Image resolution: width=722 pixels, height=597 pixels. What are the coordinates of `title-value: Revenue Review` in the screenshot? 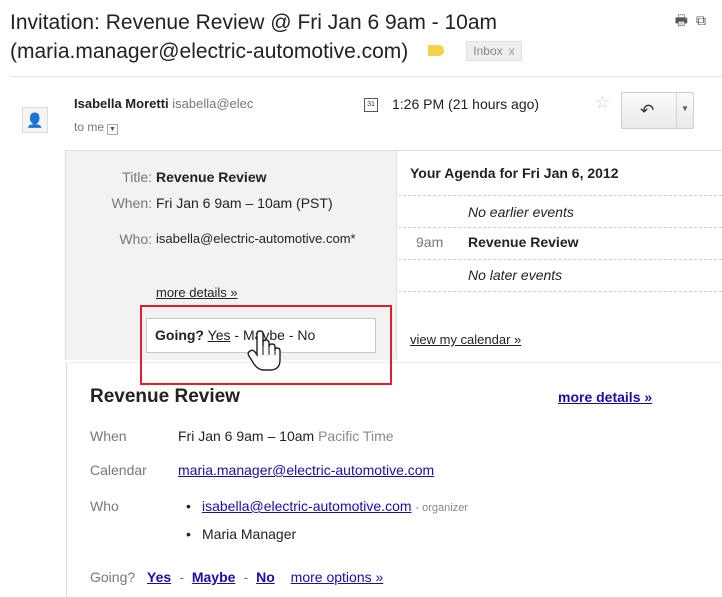 It's located at (211, 177).